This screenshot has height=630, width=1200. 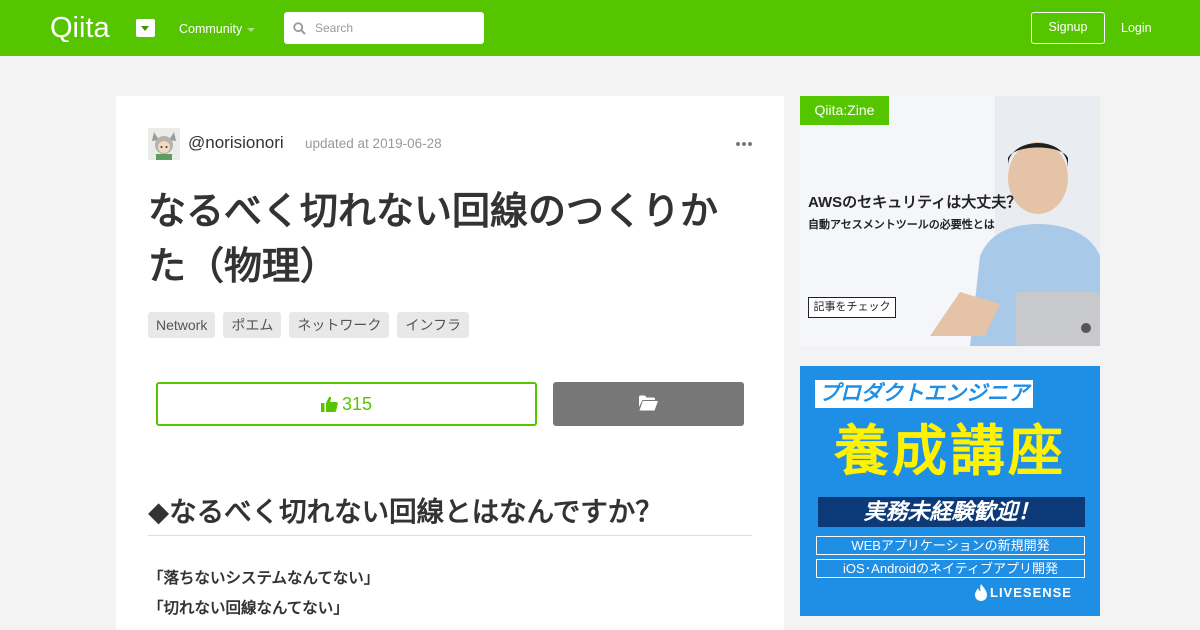 What do you see at coordinates (405, 511) in the screenshot?
I see `section-heading: ◆なるべく切れない回線とはなんですか？` at bounding box center [405, 511].